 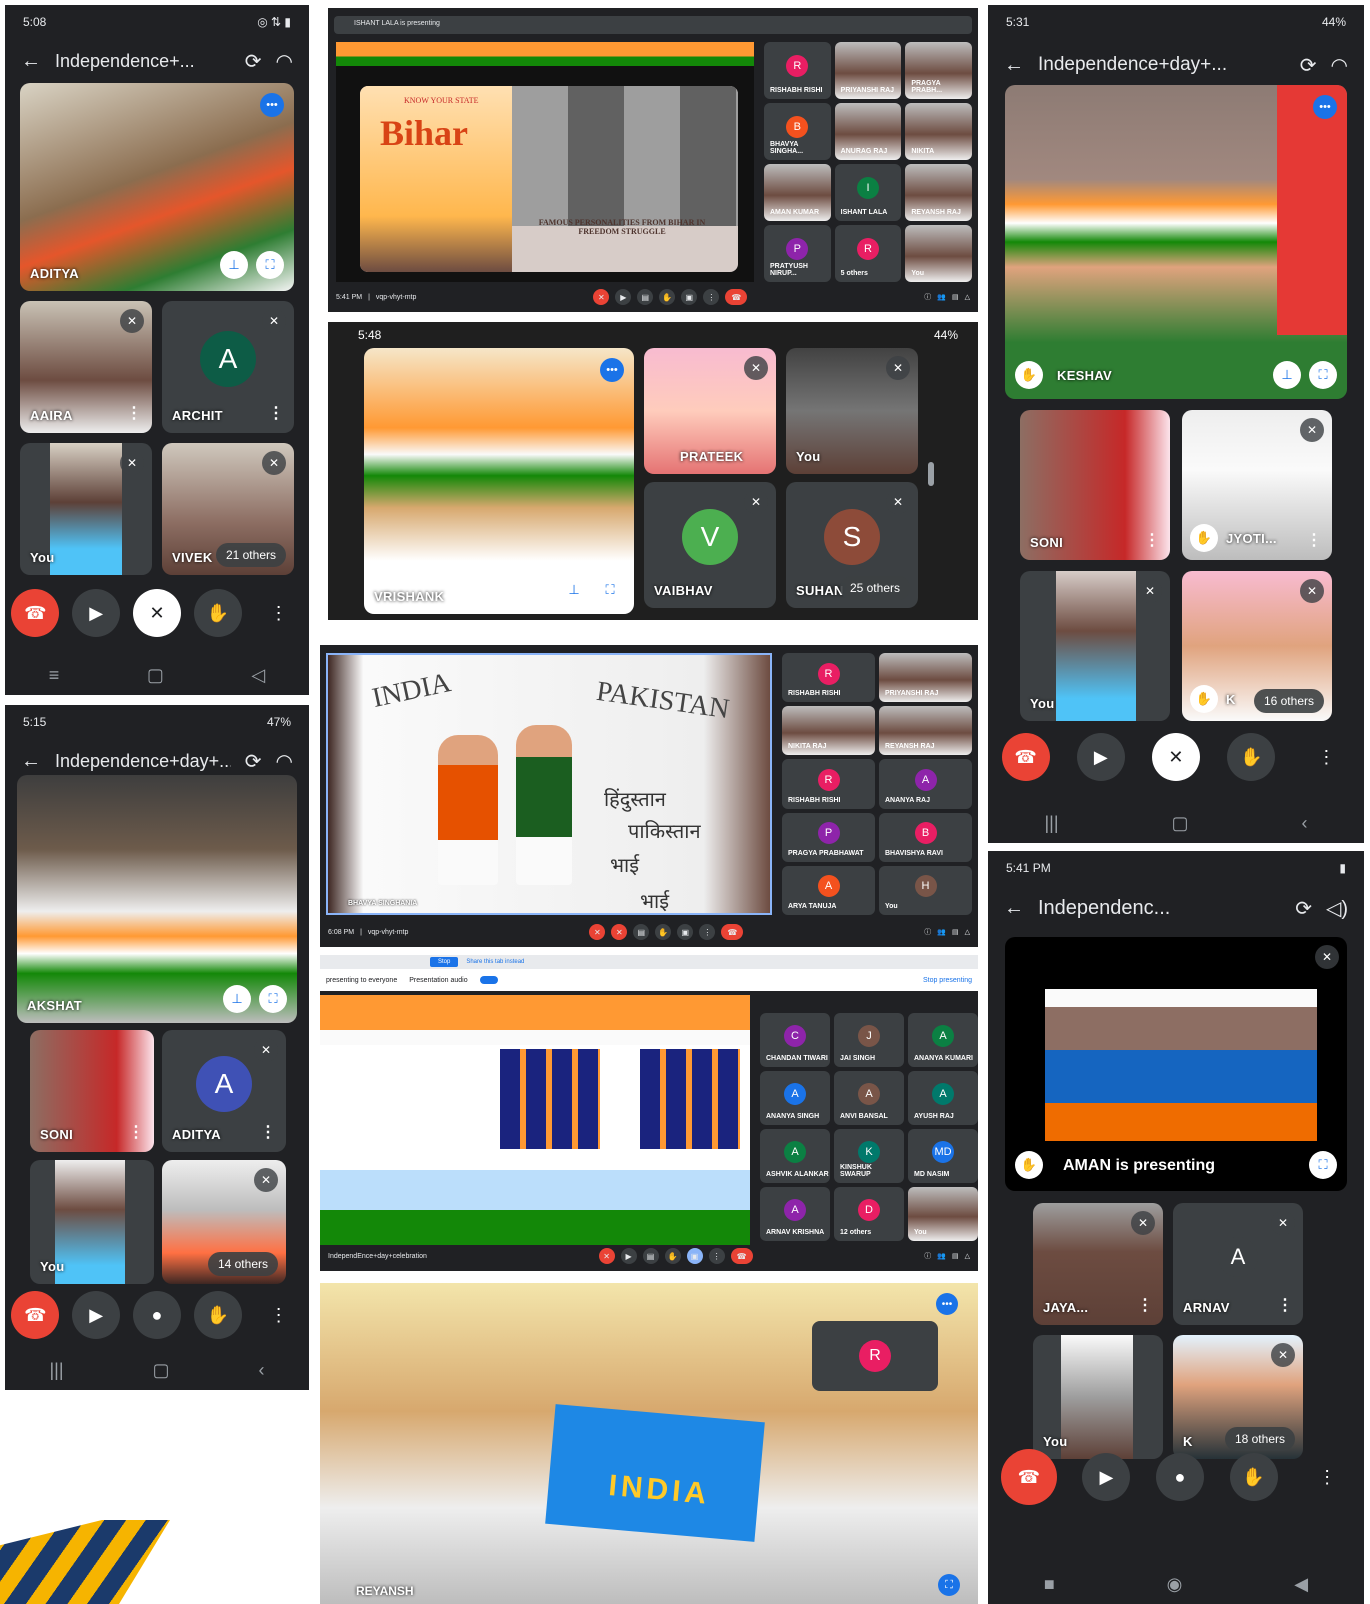 I want to click on participant-tile: A ARNAV KRISHNA, so click(x=795, y=1214).